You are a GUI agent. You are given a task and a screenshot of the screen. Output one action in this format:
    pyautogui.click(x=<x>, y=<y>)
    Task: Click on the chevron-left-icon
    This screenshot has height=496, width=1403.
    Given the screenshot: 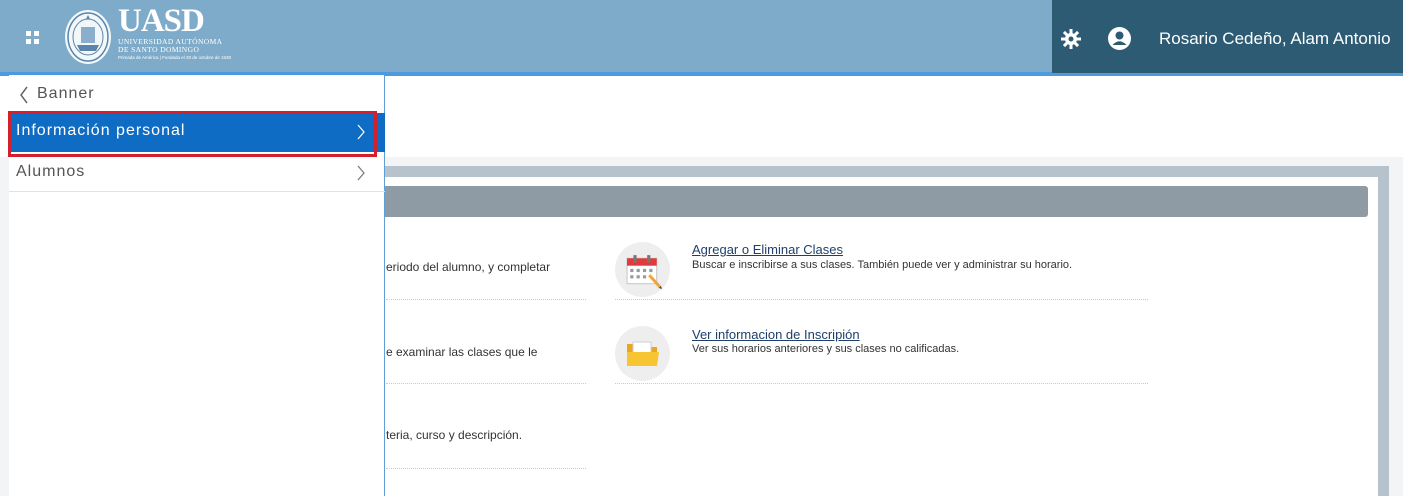 What is the action you would take?
    pyautogui.click(x=24, y=95)
    